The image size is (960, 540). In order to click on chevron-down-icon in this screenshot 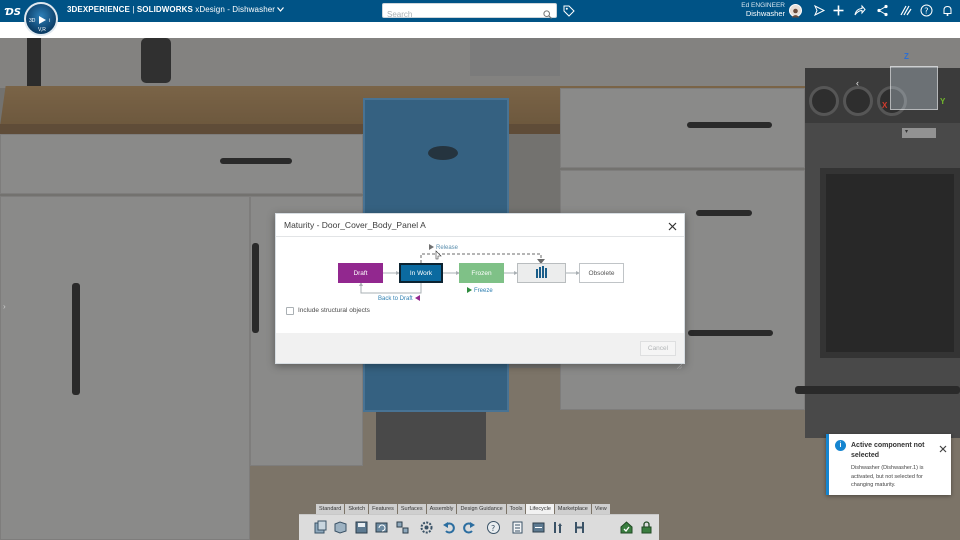, I will do `click(281, 10)`.